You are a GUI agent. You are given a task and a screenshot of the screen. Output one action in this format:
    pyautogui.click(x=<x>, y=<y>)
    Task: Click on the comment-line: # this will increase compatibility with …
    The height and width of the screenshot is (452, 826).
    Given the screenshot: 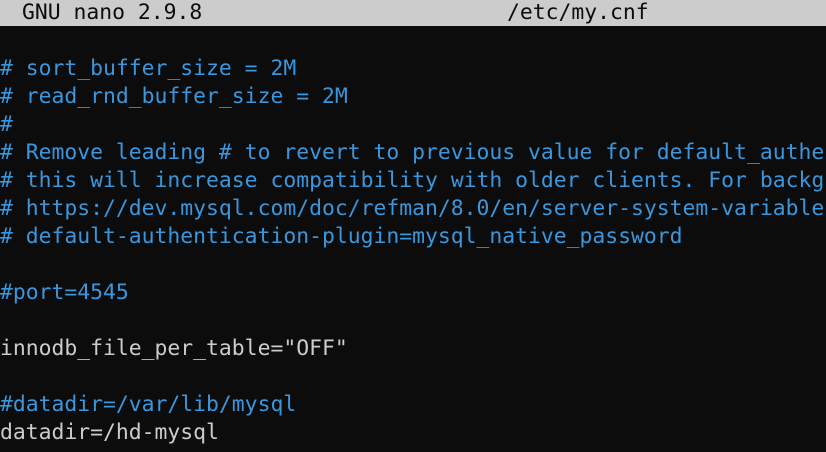 What is the action you would take?
    pyautogui.click(x=413, y=181)
    